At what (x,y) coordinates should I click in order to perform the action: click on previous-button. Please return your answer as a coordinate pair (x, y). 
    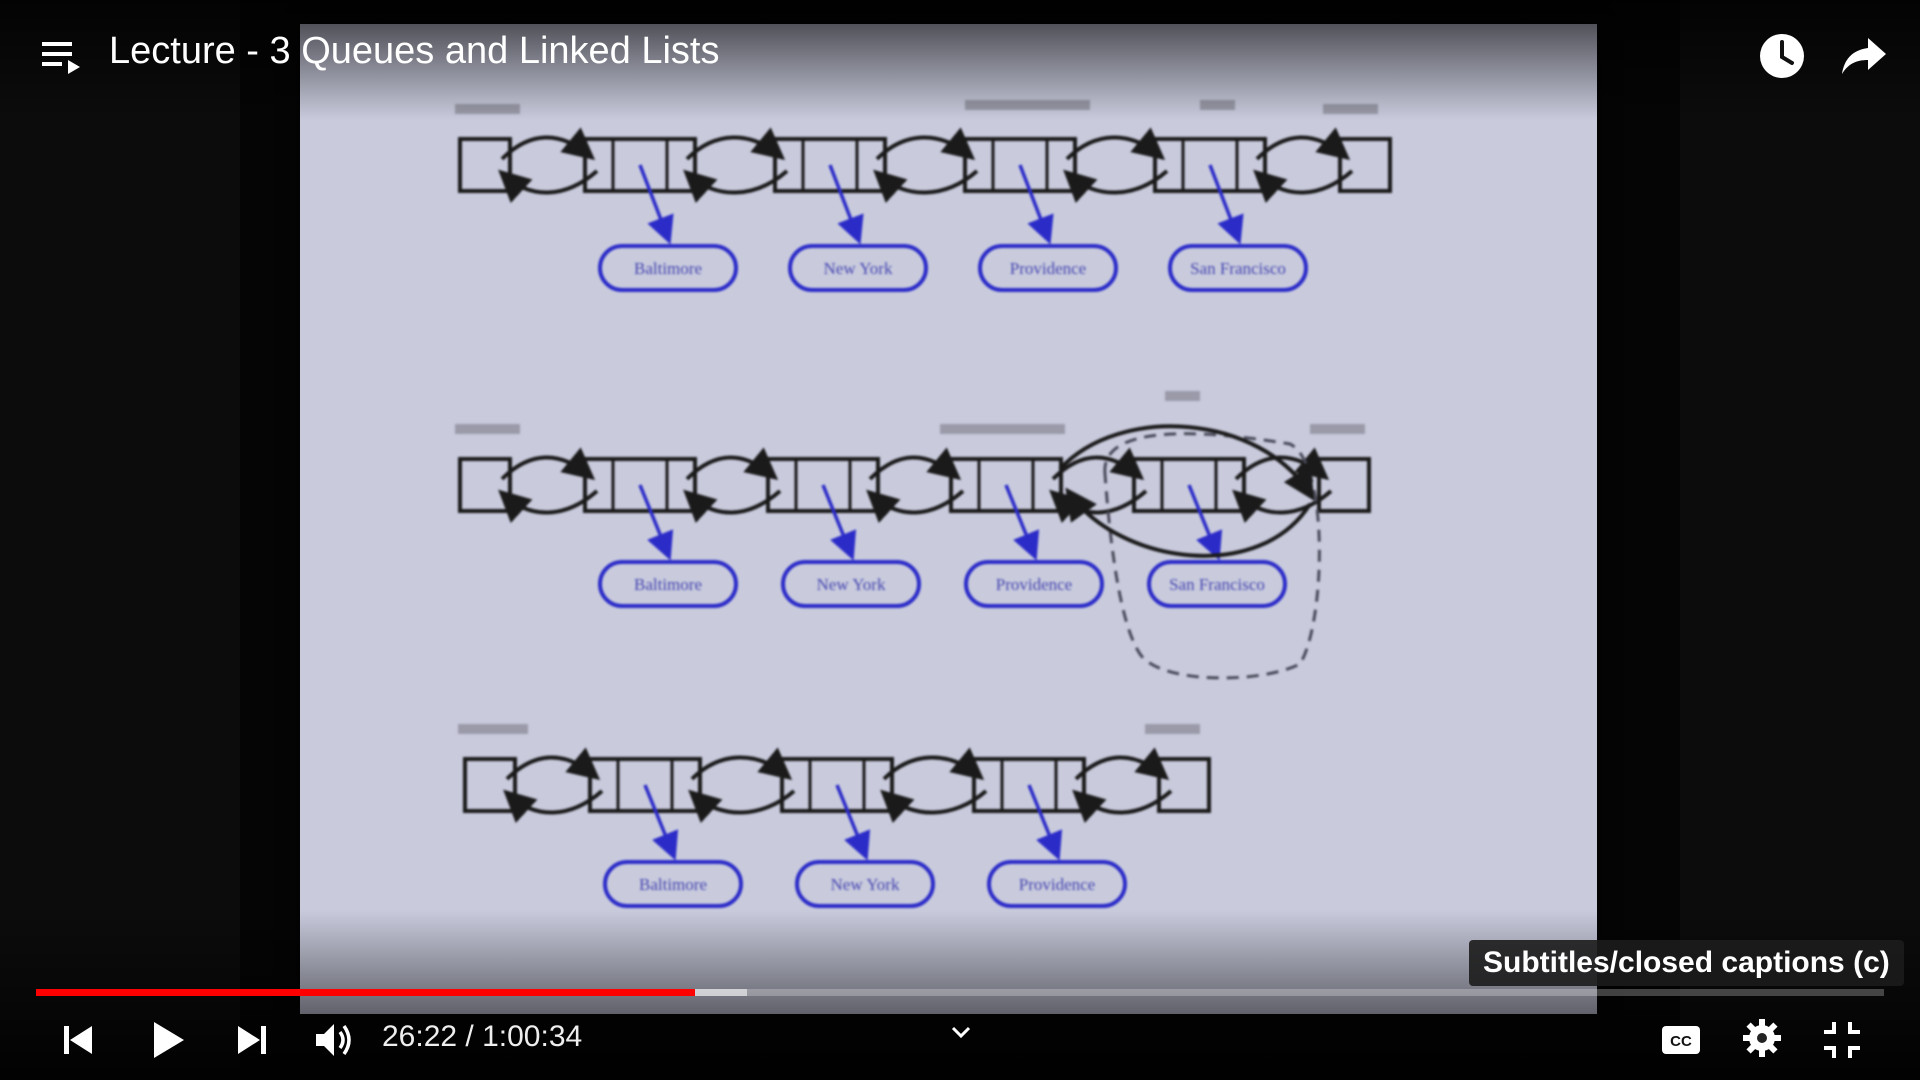
    Looking at the image, I should click on (78, 1042).